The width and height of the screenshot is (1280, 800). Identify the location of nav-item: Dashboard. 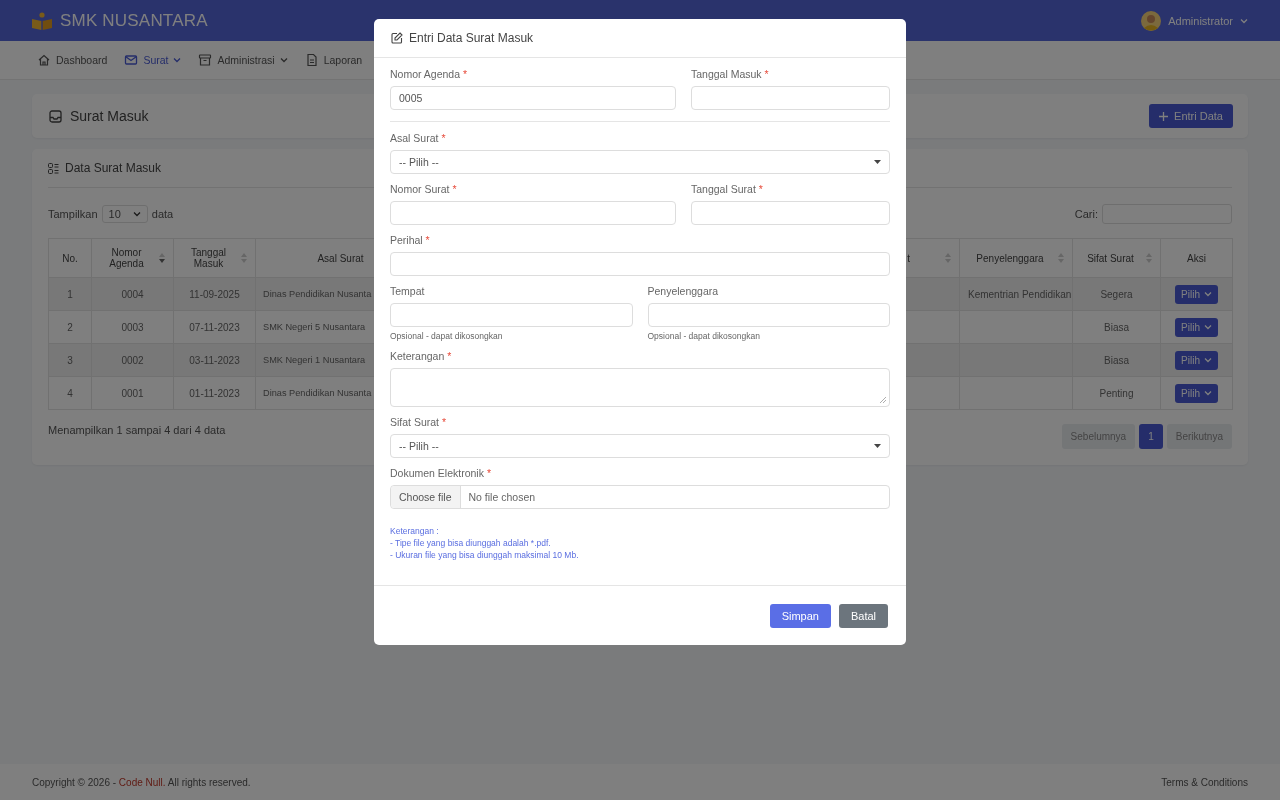
(72, 60).